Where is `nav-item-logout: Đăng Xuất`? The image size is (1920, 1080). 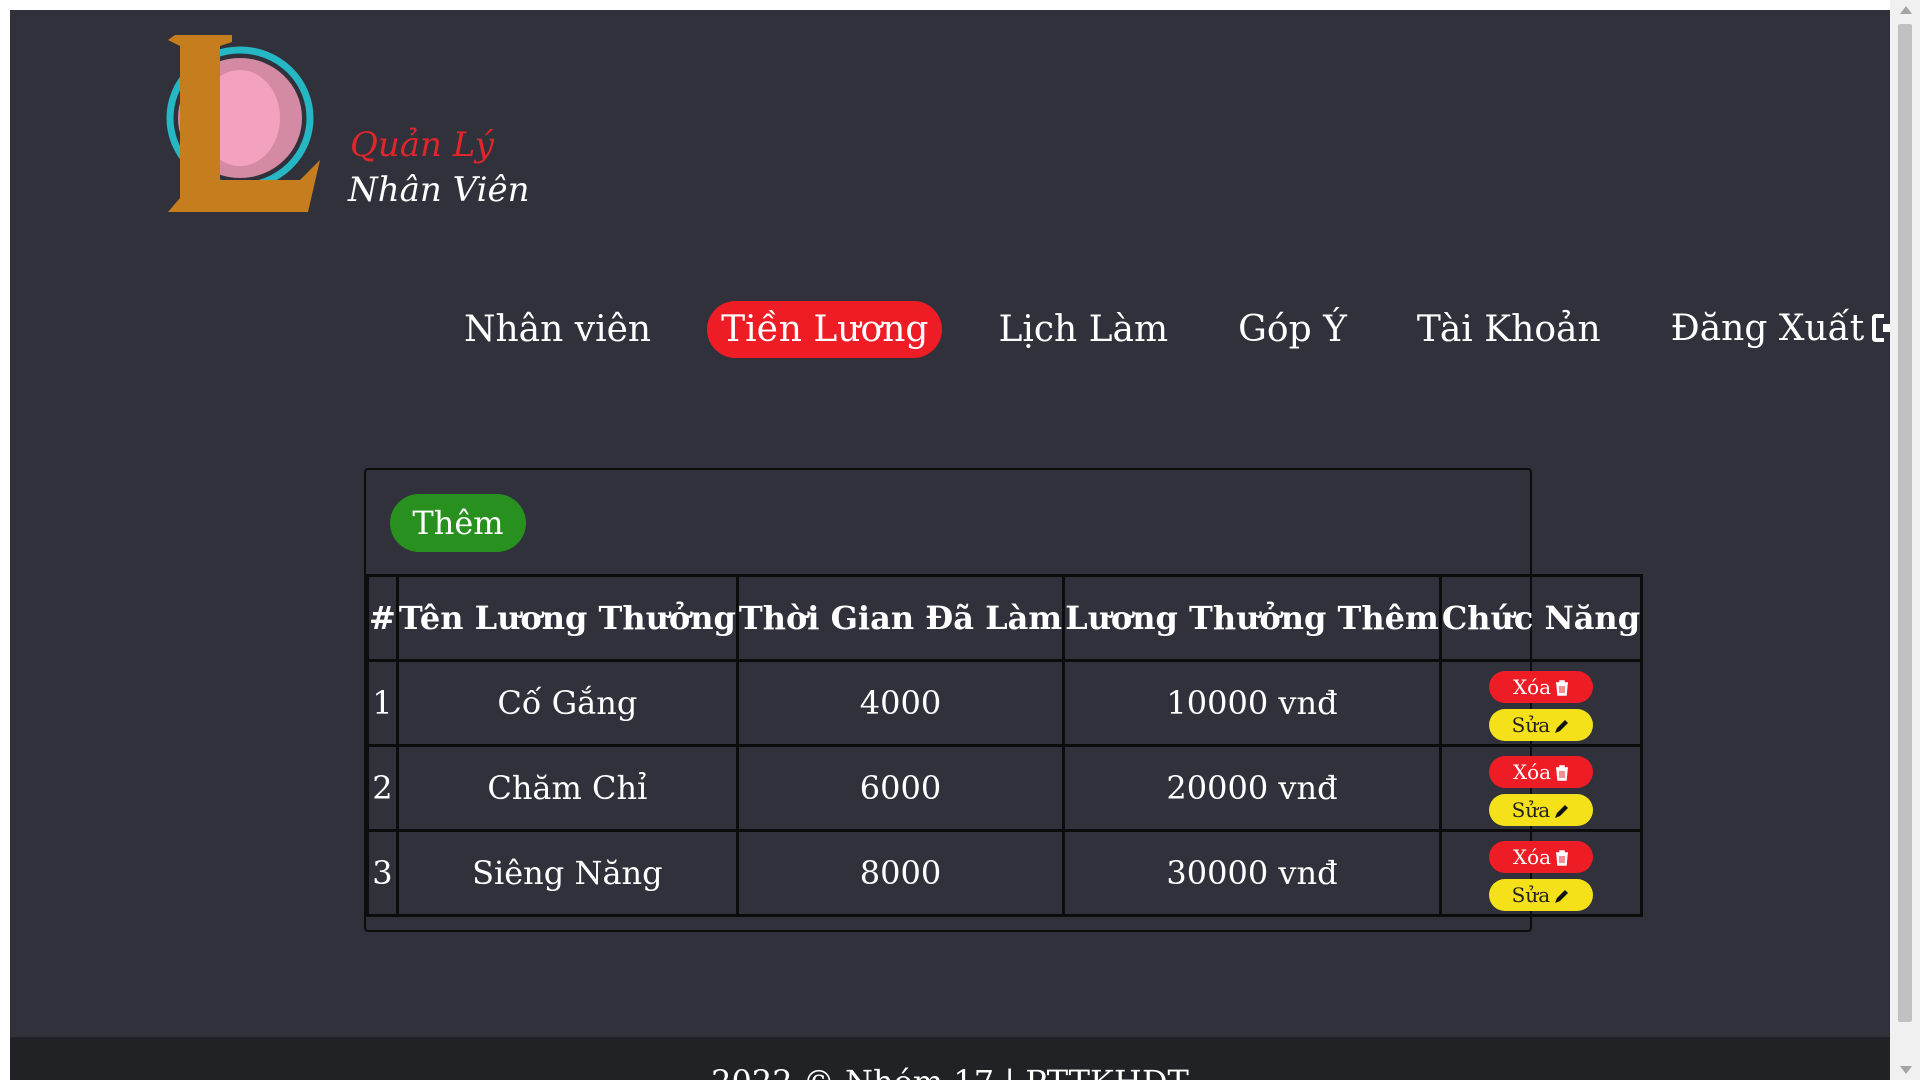 nav-item-logout: Đăng Xuất is located at coordinates (1773, 330).